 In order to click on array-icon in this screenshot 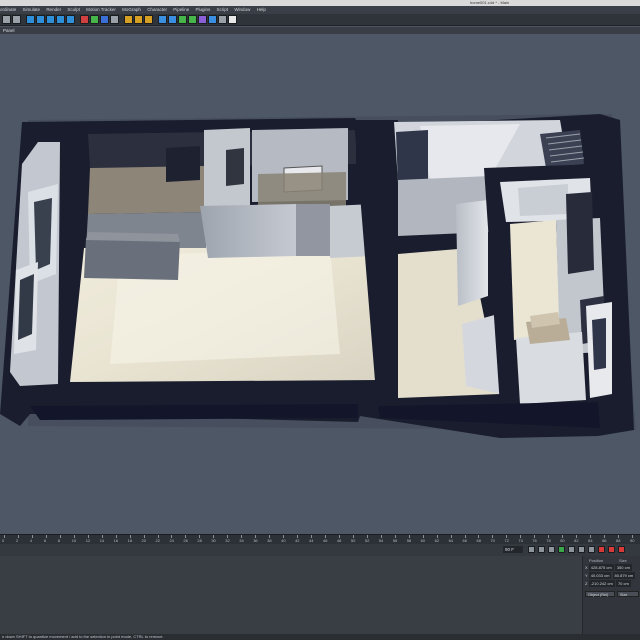, I will do `click(192, 19)`.